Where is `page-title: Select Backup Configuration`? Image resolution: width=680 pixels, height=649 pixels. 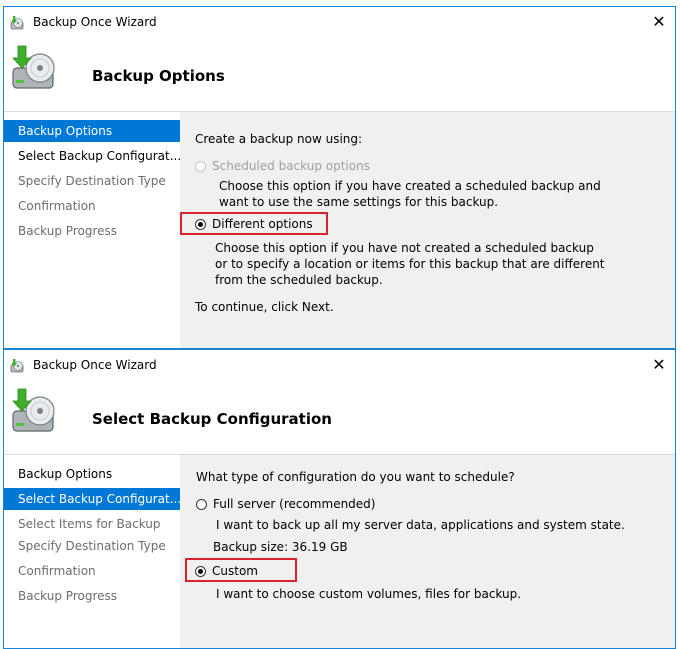 page-title: Select Backup Configuration is located at coordinates (212, 419).